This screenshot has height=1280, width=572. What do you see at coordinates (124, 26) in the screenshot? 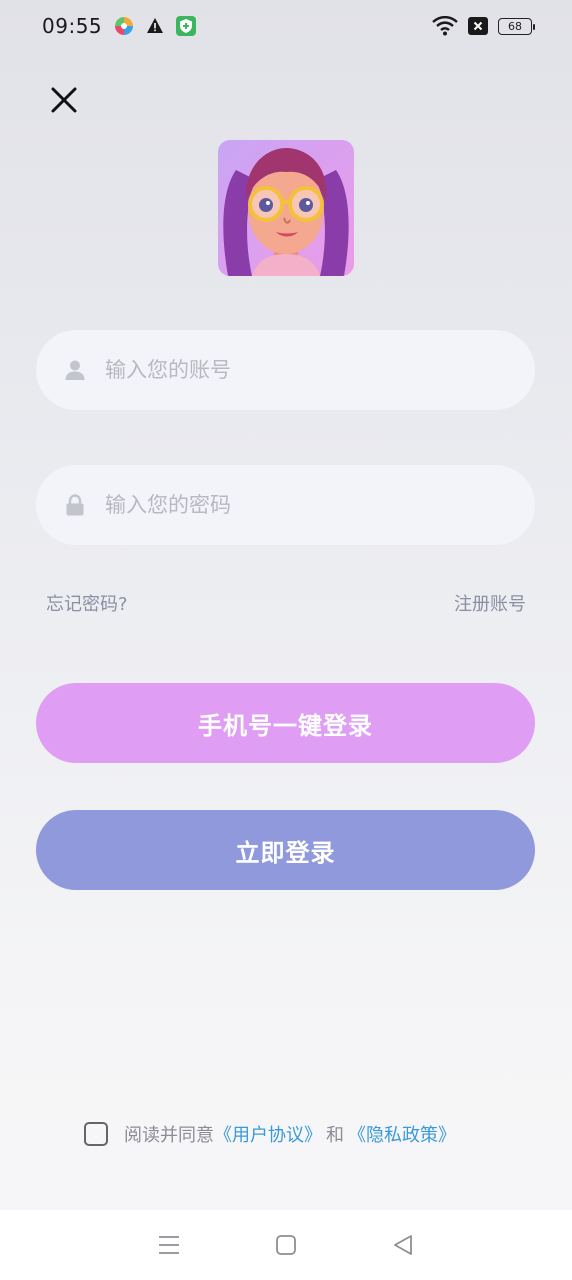
I see `pinwheel-app-icon` at bounding box center [124, 26].